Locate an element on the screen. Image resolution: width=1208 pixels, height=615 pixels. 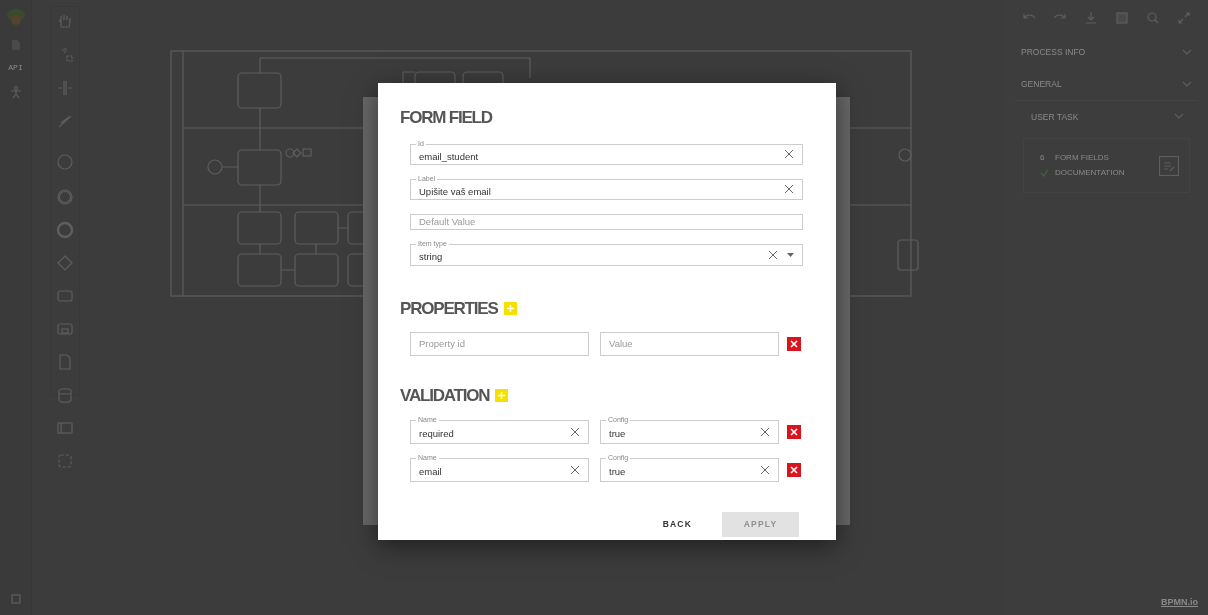
end-event-icon is located at coordinates (65, 230).